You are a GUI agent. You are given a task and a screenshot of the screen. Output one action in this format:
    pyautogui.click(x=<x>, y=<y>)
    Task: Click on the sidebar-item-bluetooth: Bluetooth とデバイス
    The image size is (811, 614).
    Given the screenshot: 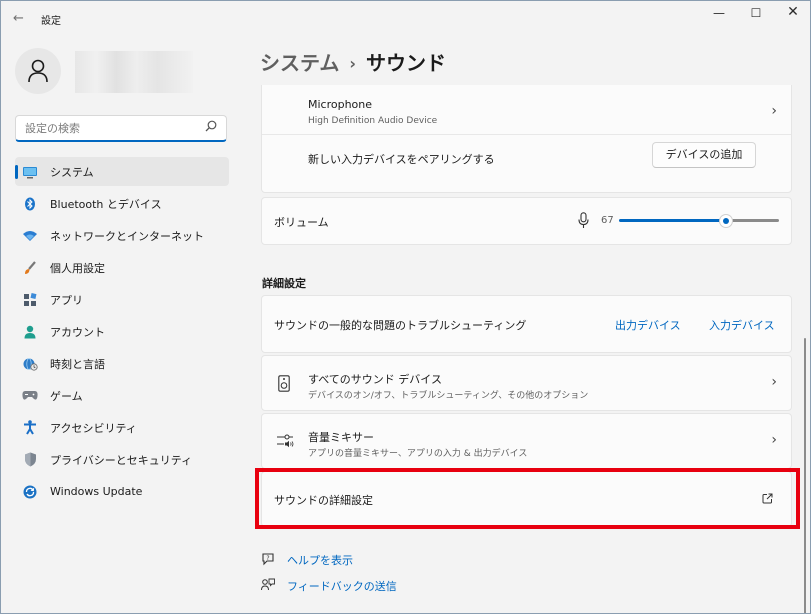 What is the action you would take?
    pyautogui.click(x=122, y=203)
    